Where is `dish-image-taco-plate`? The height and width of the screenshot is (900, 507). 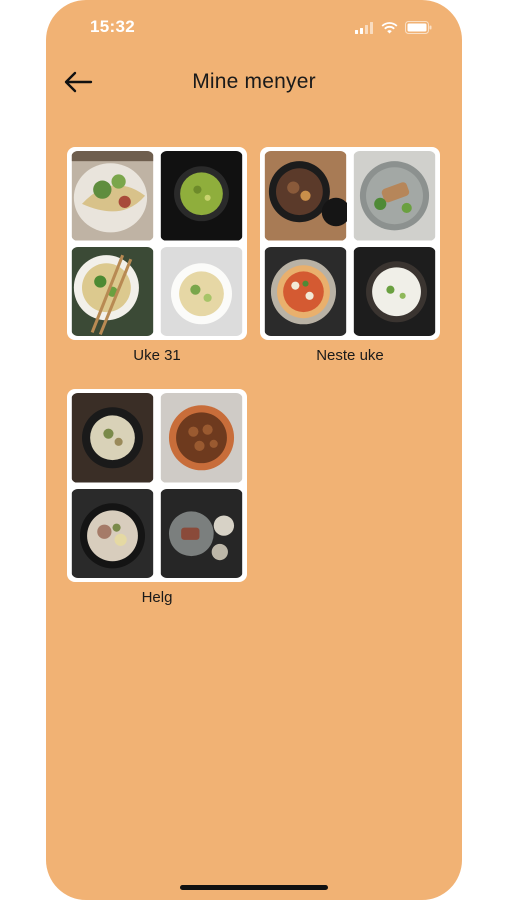
dish-image-taco-plate is located at coordinates (112, 196).